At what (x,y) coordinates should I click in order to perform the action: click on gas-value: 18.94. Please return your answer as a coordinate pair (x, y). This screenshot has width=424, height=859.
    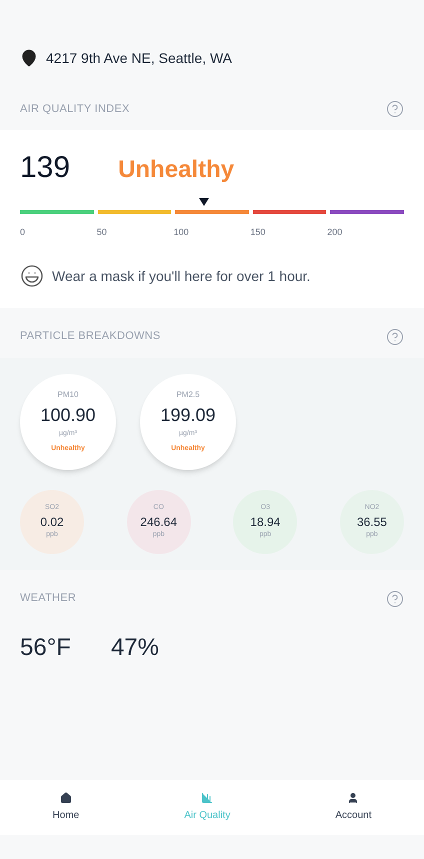
    Looking at the image, I should click on (265, 522).